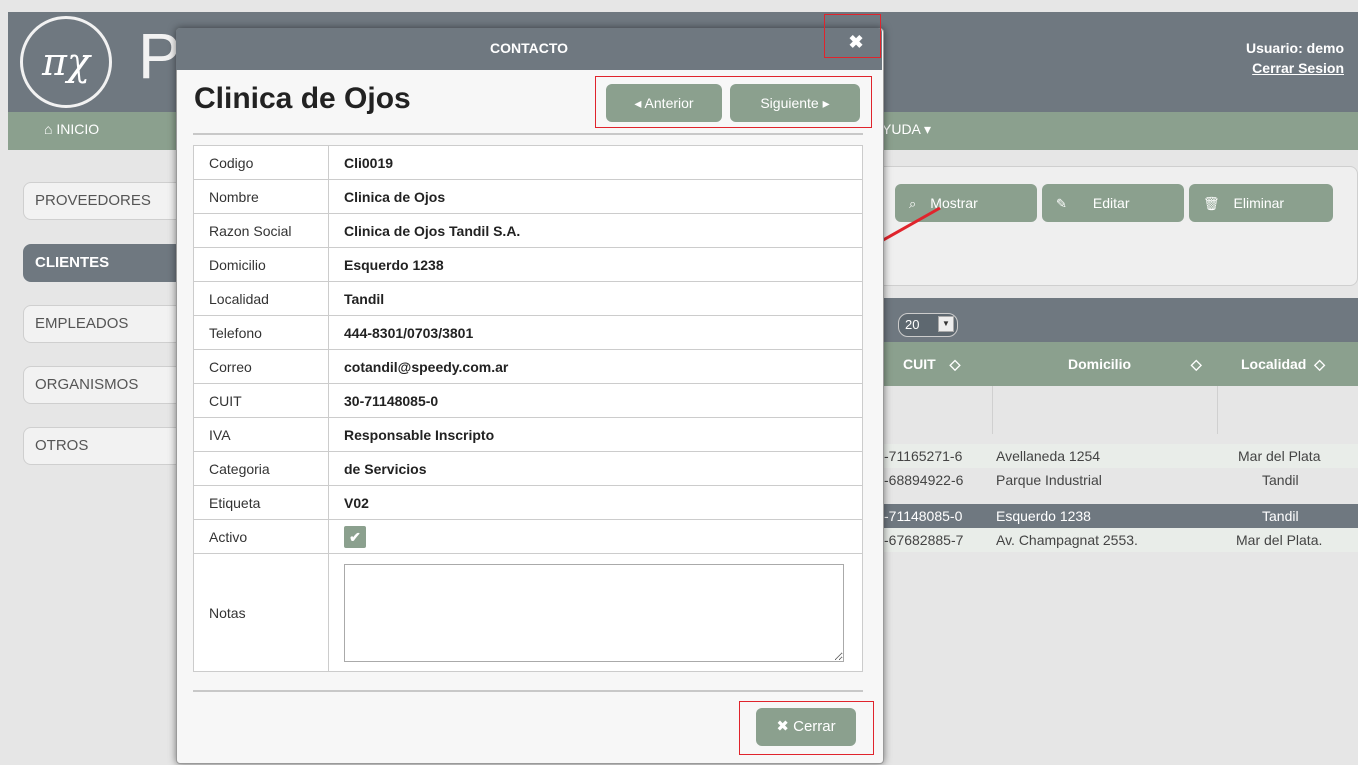 The width and height of the screenshot is (1358, 765). Describe the element at coordinates (733, 102) in the screenshot. I see `annotation-box-navigation` at that location.